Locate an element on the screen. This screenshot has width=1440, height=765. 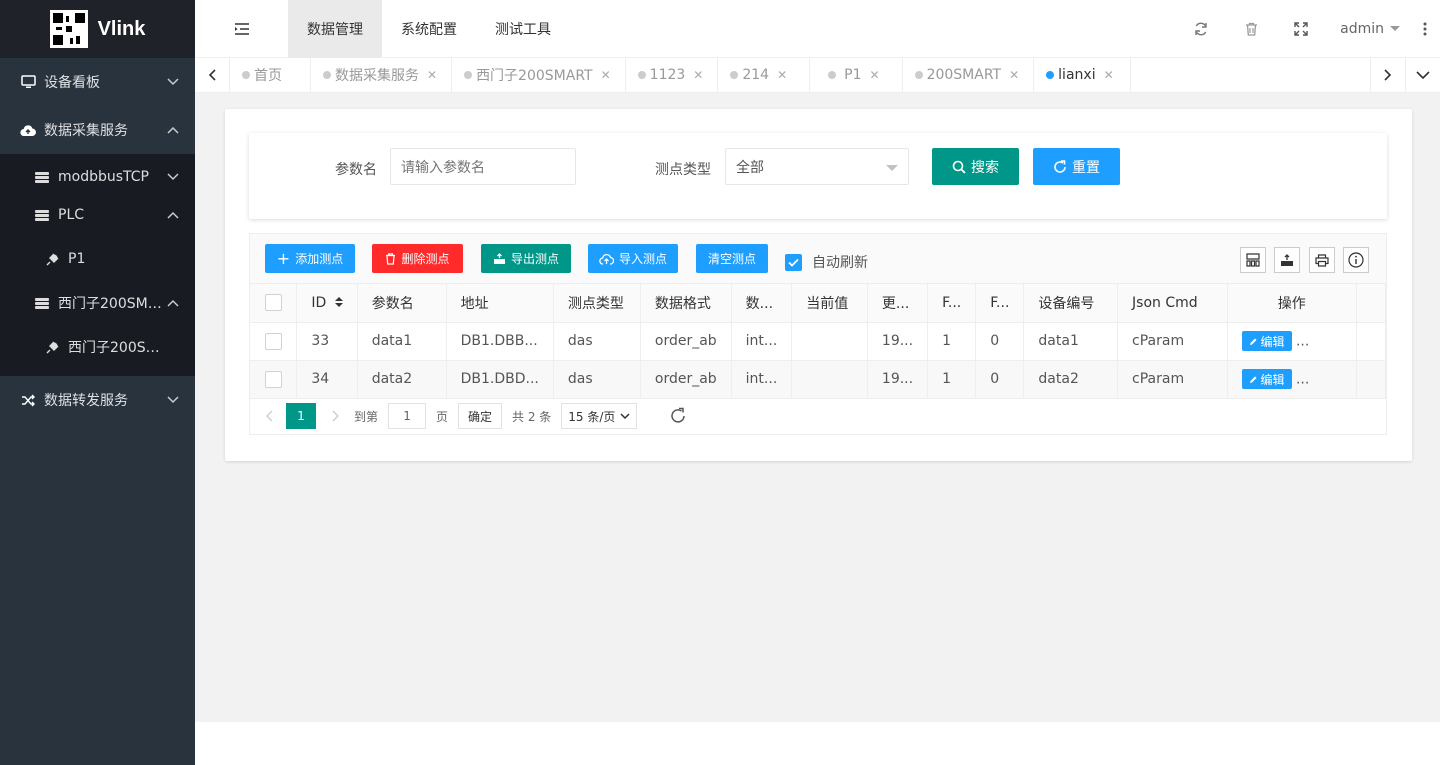
import-point-label: 导入测点 is located at coordinates (642, 259).